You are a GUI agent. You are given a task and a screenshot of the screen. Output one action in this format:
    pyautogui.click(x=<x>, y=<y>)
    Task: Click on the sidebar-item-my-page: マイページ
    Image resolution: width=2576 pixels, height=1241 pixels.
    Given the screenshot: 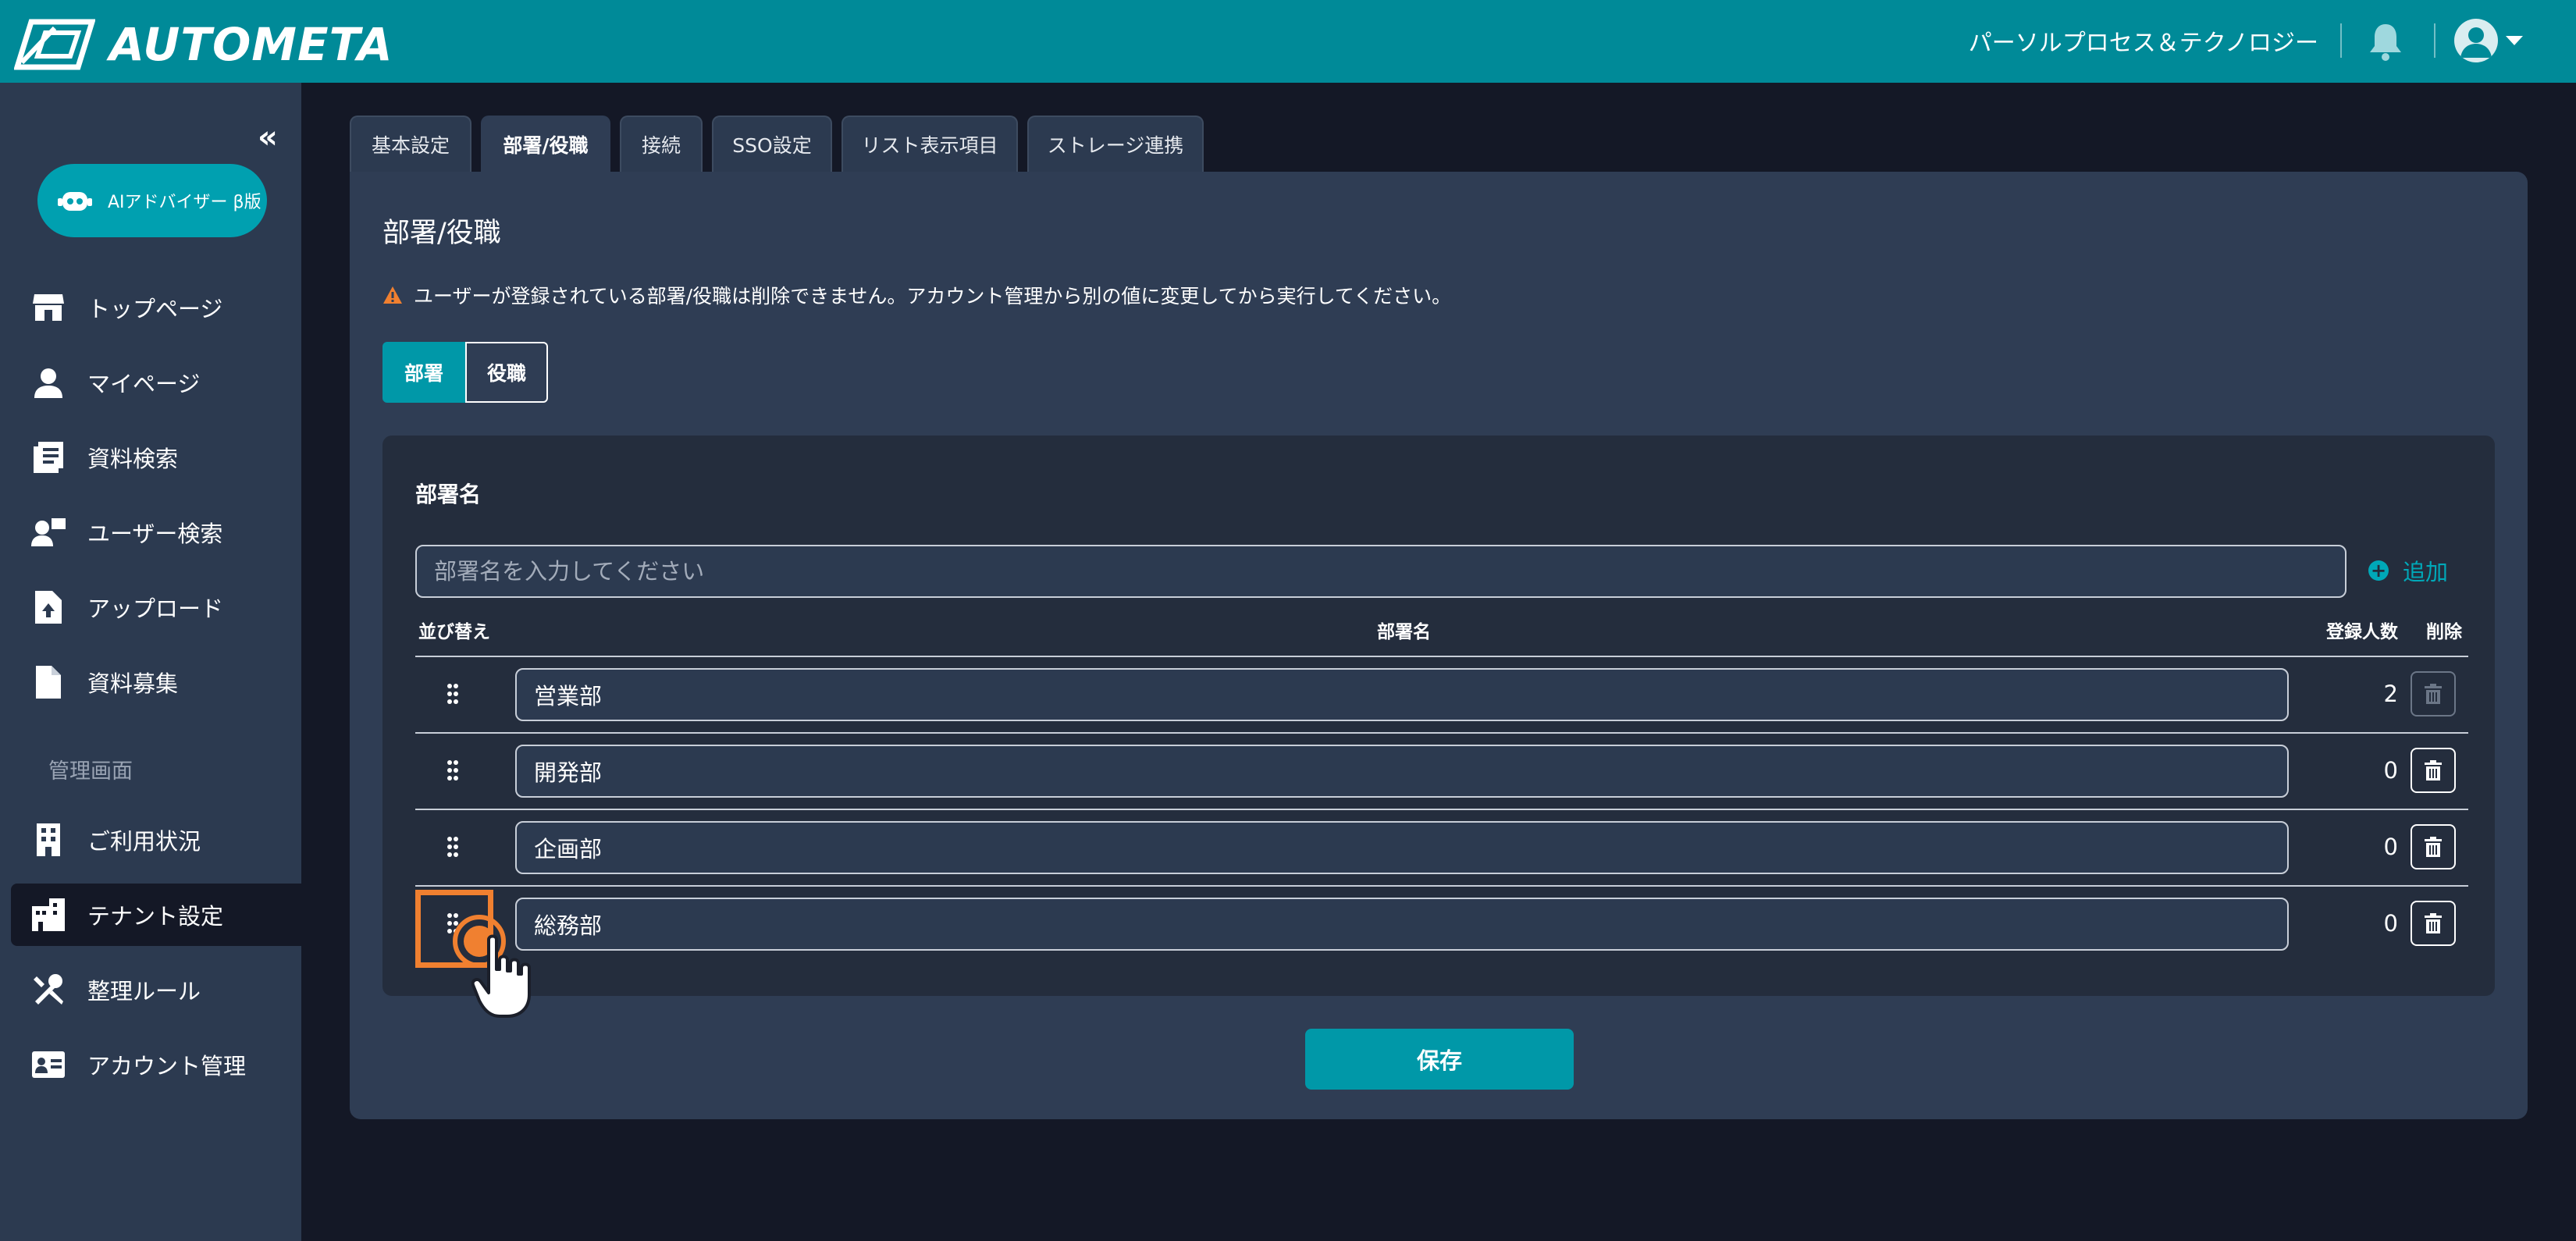 What is the action you would take?
    pyautogui.click(x=150, y=383)
    